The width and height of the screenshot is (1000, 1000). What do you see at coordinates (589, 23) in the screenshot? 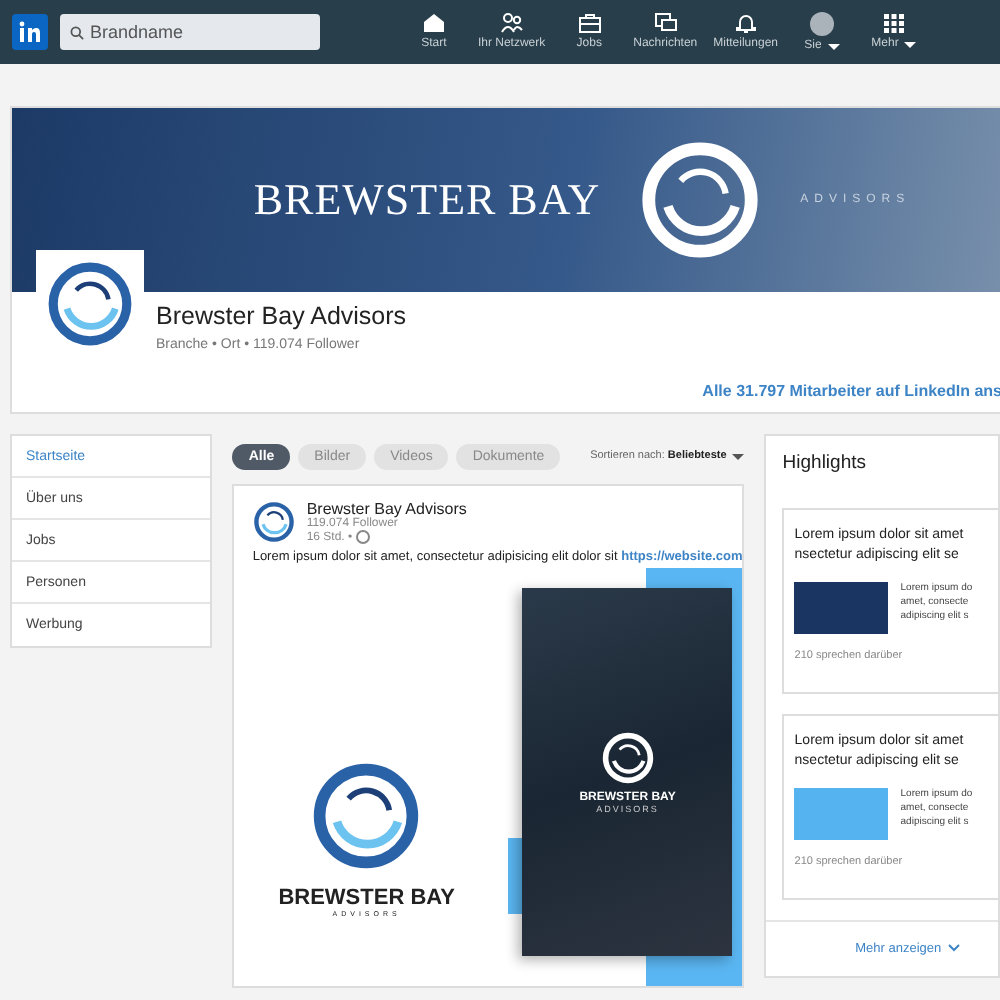
I see `jobs-icon` at bounding box center [589, 23].